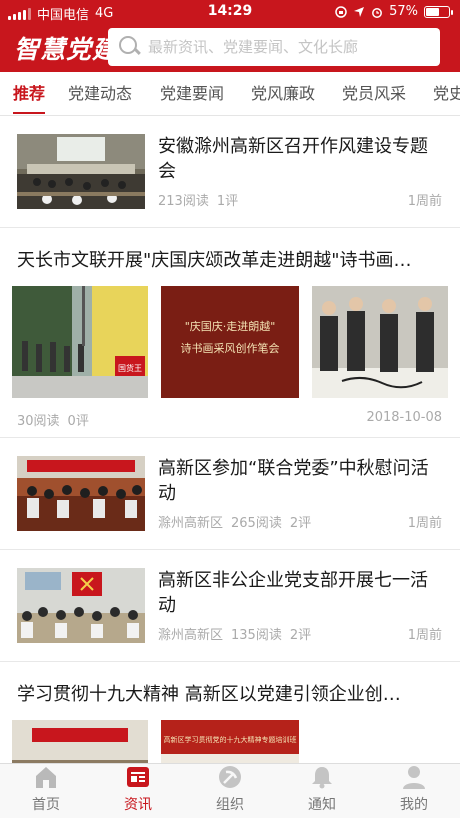  What do you see at coordinates (230, 805) in the screenshot?
I see `tabbar-organization-label: 组织` at bounding box center [230, 805].